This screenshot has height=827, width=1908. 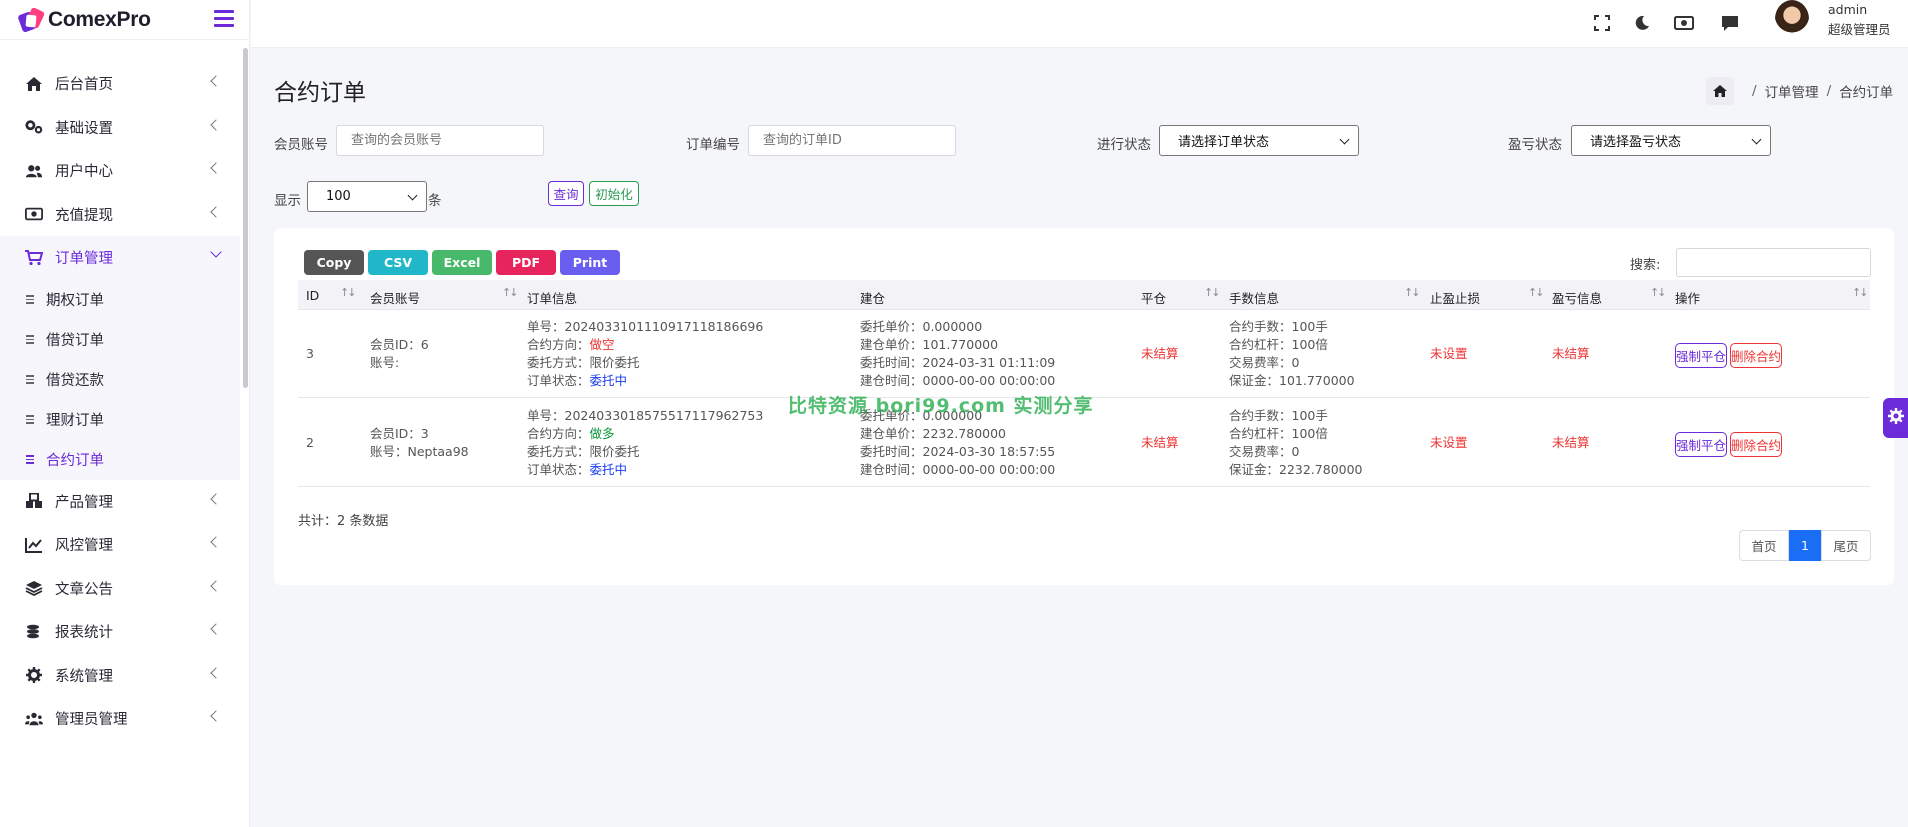 I want to click on column-header-pnl: 盈亏信息, so click(x=1577, y=297).